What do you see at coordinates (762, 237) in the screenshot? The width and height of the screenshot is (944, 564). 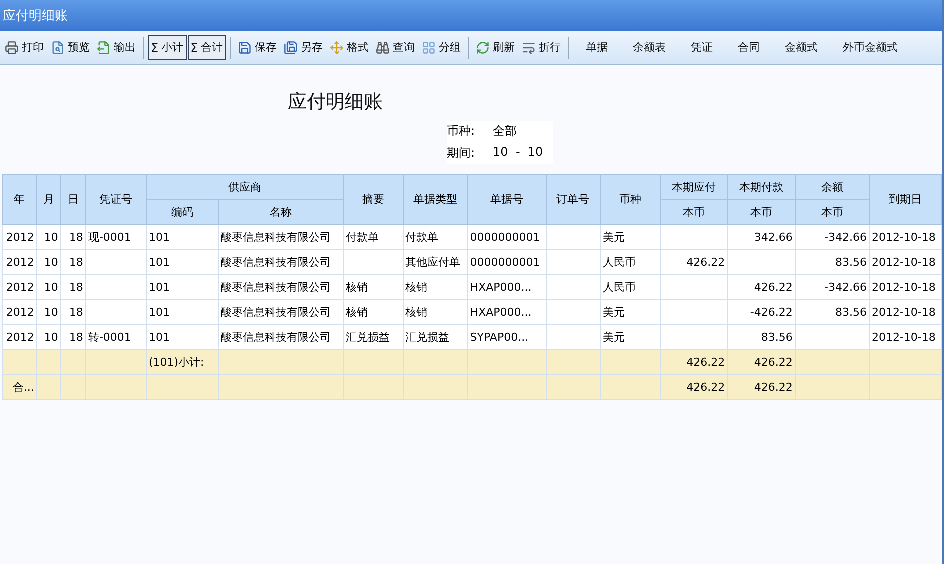 I see `table-cell: 342.66` at bounding box center [762, 237].